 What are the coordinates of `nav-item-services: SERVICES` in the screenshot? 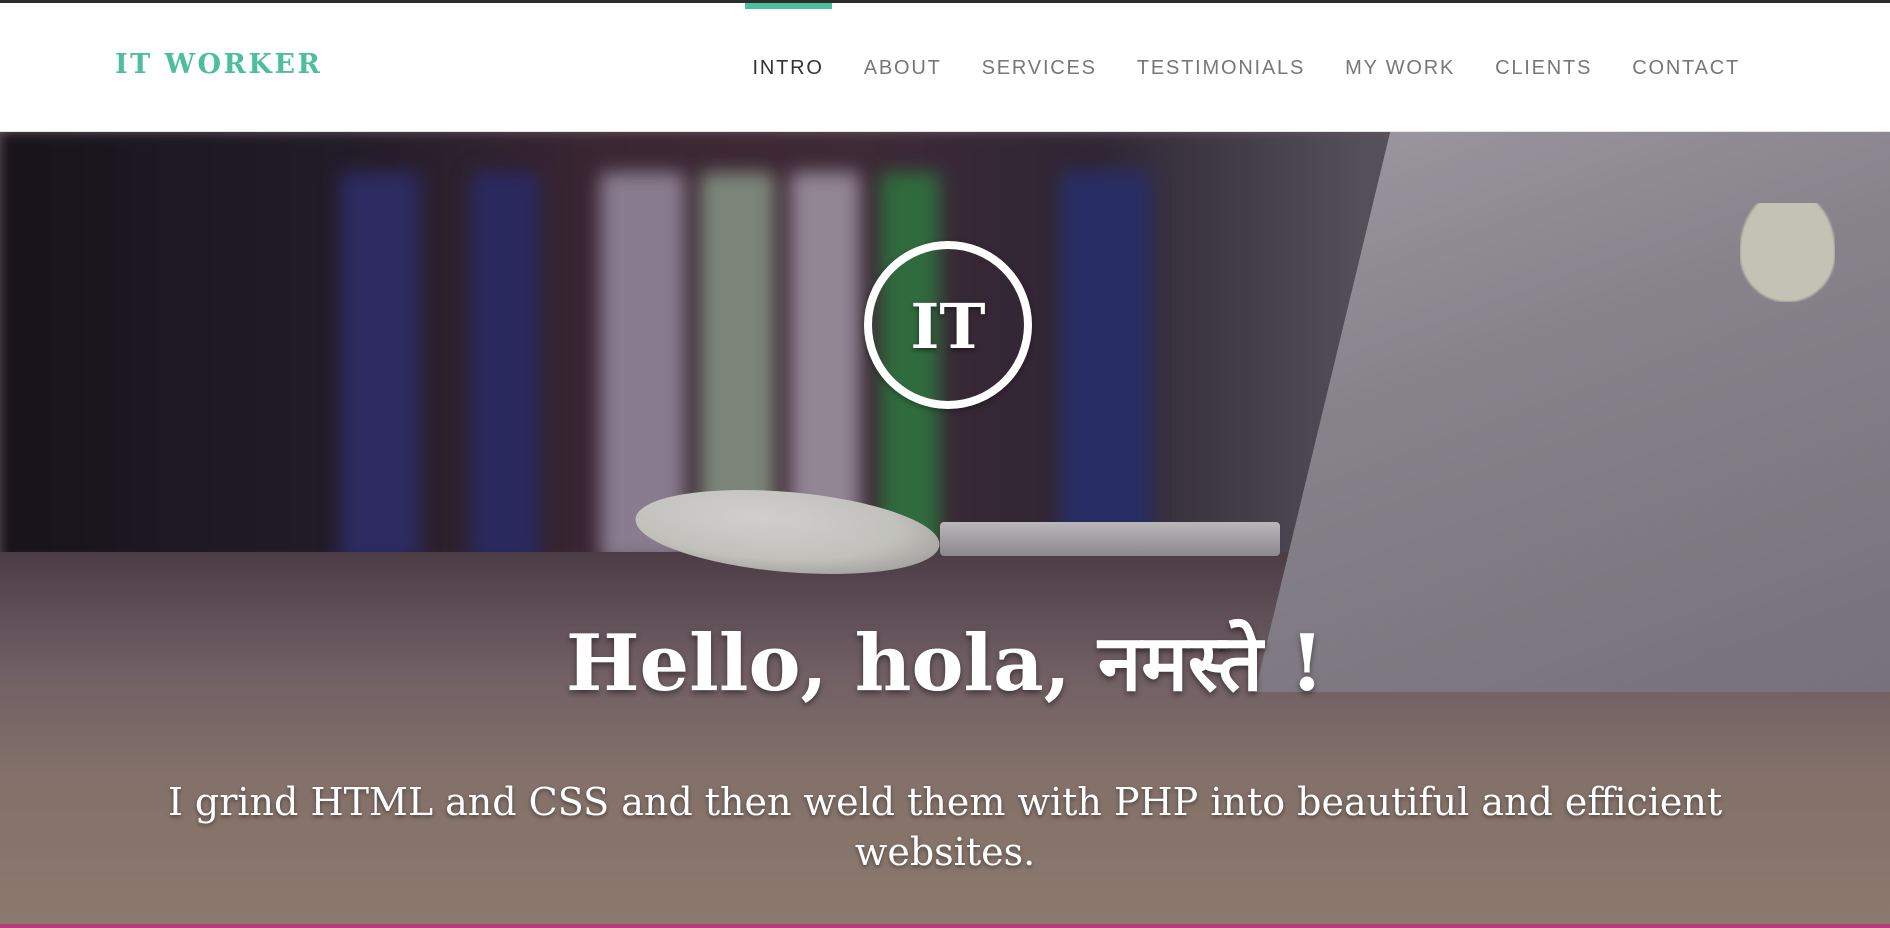 It's located at (1039, 67).